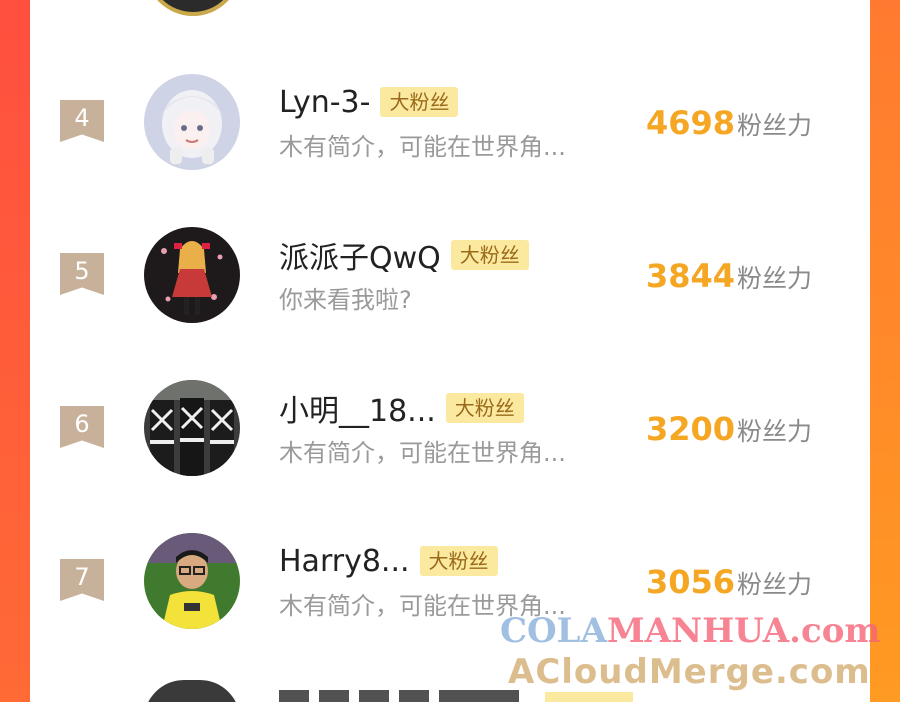 The height and width of the screenshot is (702, 900). I want to click on fan-list-item: 6 小明__18... 大粉丝 木有简介，可能在世界角... 3200 粉丝力, so click(450, 425).